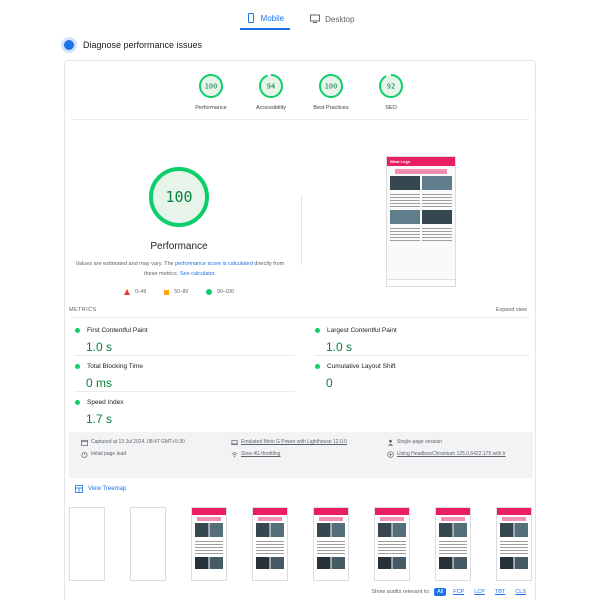 The width and height of the screenshot is (600, 600). Describe the element at coordinates (141, 292) in the screenshot. I see `legend-label: 0–49` at that location.